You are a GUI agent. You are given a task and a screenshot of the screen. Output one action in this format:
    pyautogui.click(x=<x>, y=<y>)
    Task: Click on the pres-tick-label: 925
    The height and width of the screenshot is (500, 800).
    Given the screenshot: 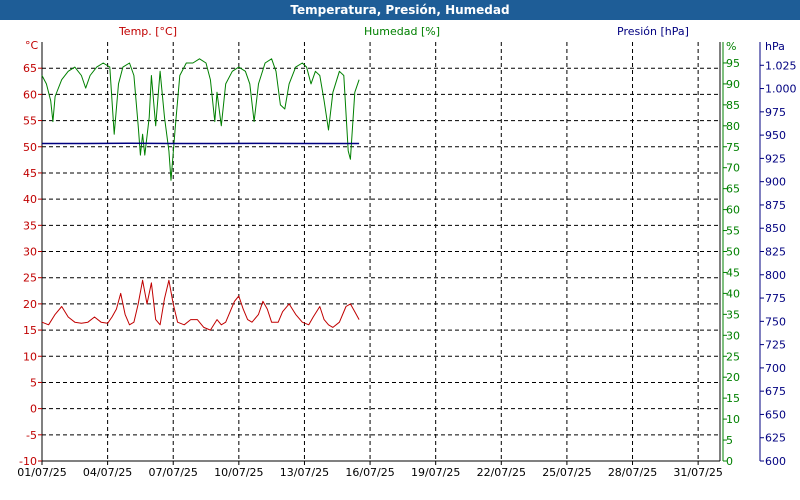 What is the action you would take?
    pyautogui.click(x=775, y=158)
    